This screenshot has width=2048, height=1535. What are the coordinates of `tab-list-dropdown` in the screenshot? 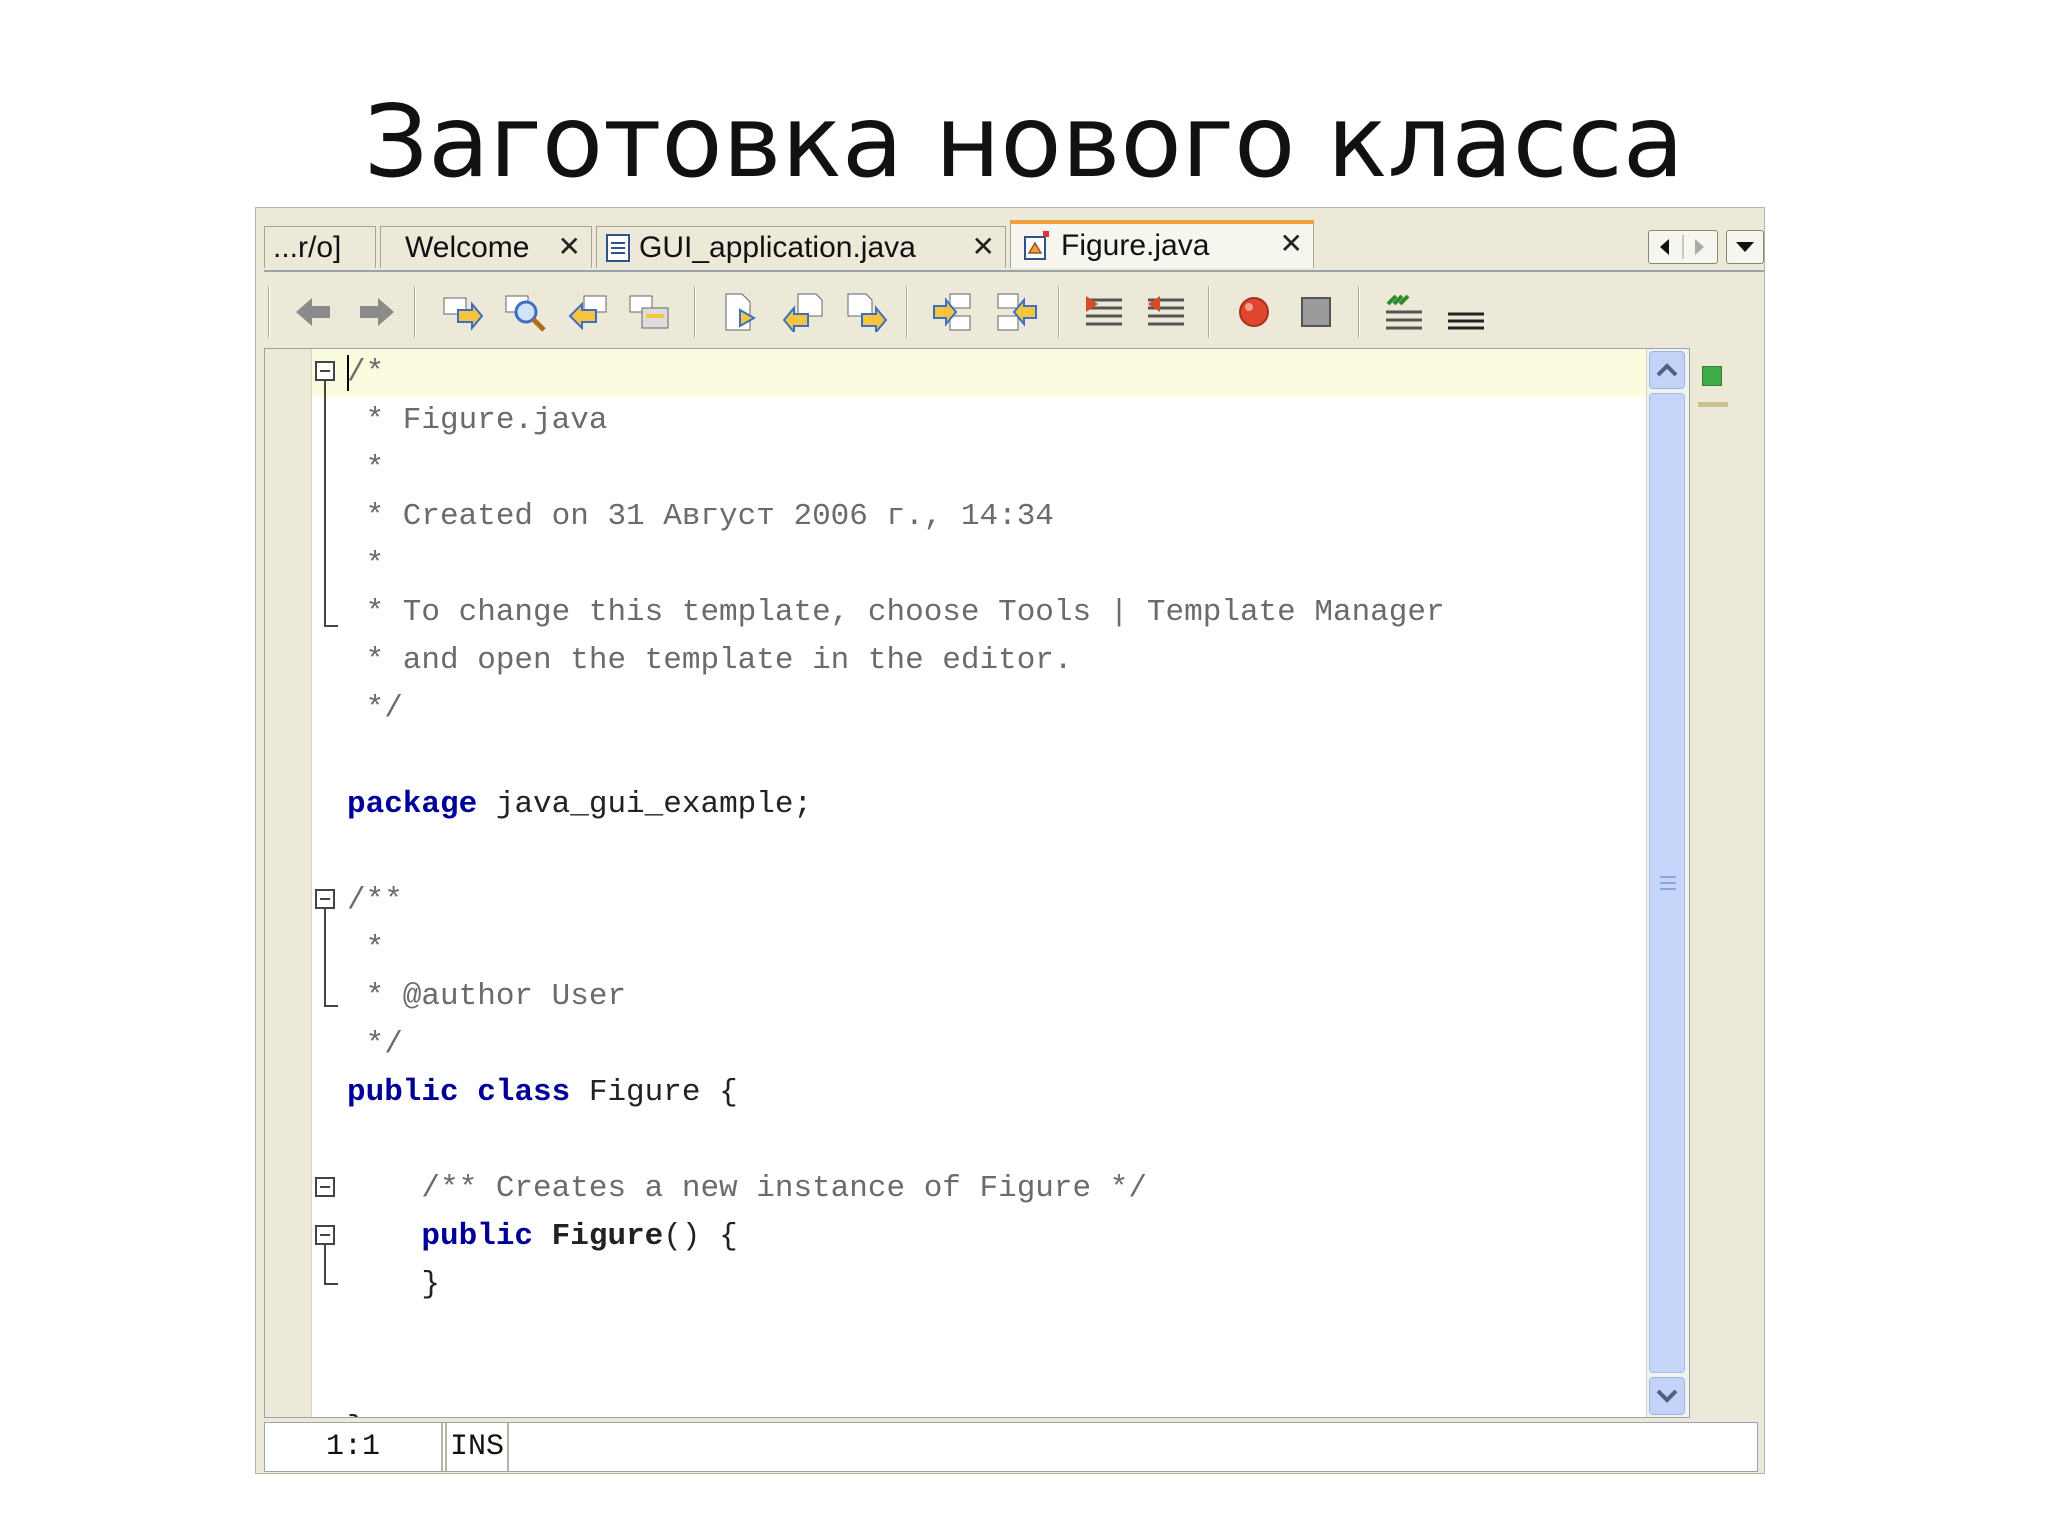 It's located at (1745, 247).